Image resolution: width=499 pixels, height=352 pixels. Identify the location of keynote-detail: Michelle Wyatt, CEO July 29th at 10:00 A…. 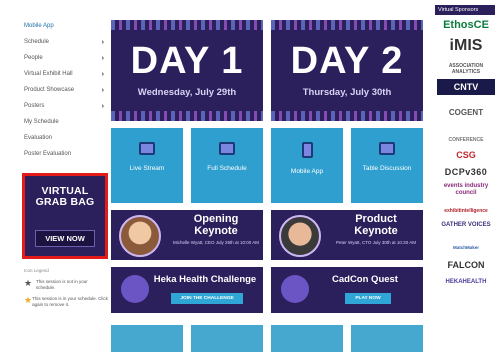
(216, 242).